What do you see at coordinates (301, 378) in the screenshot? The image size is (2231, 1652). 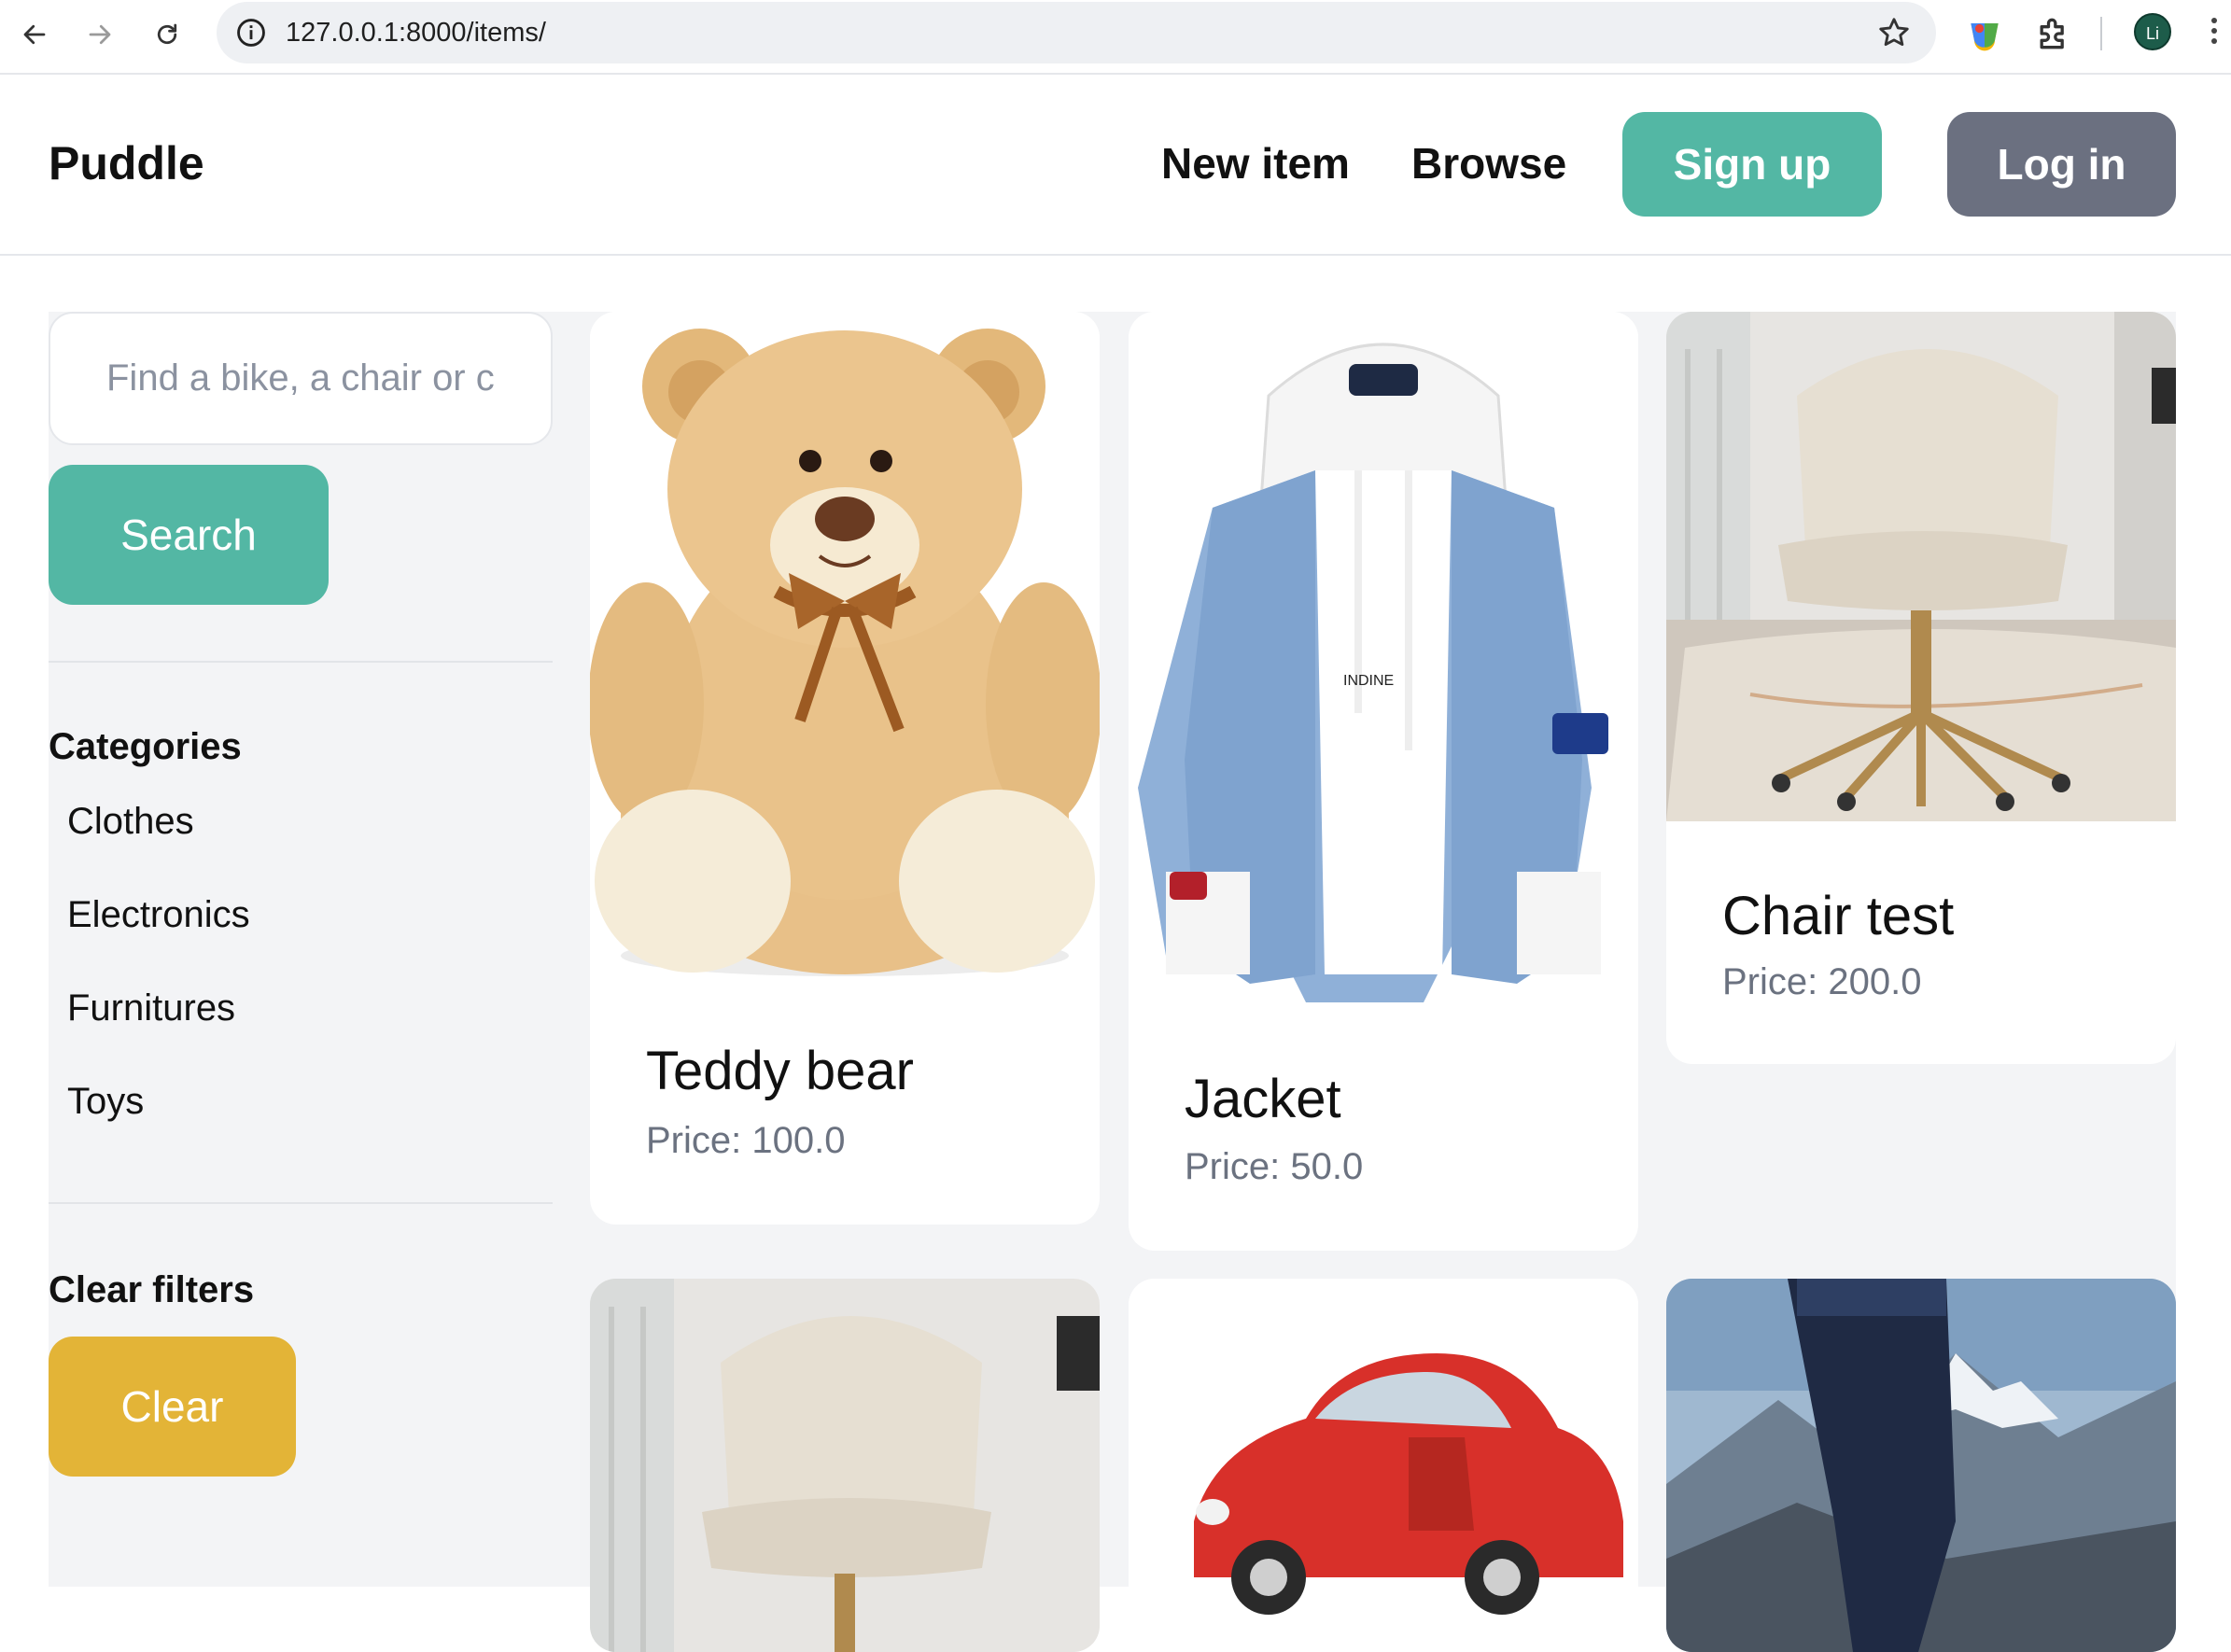 I see `search-input: Find a bike, a chair or c` at bounding box center [301, 378].